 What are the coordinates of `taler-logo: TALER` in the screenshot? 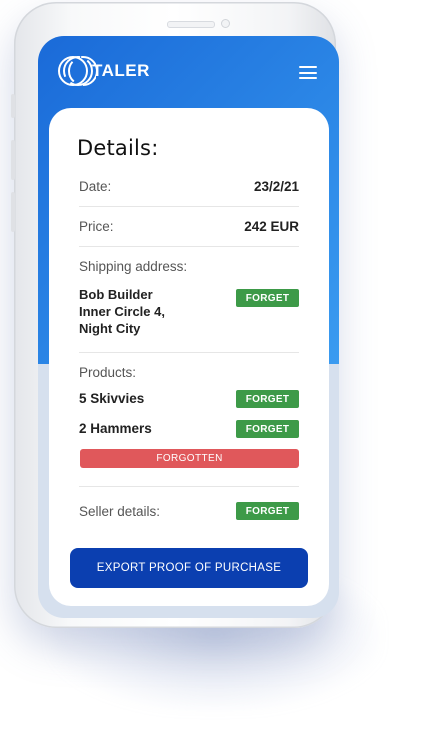 It's located at (103, 71).